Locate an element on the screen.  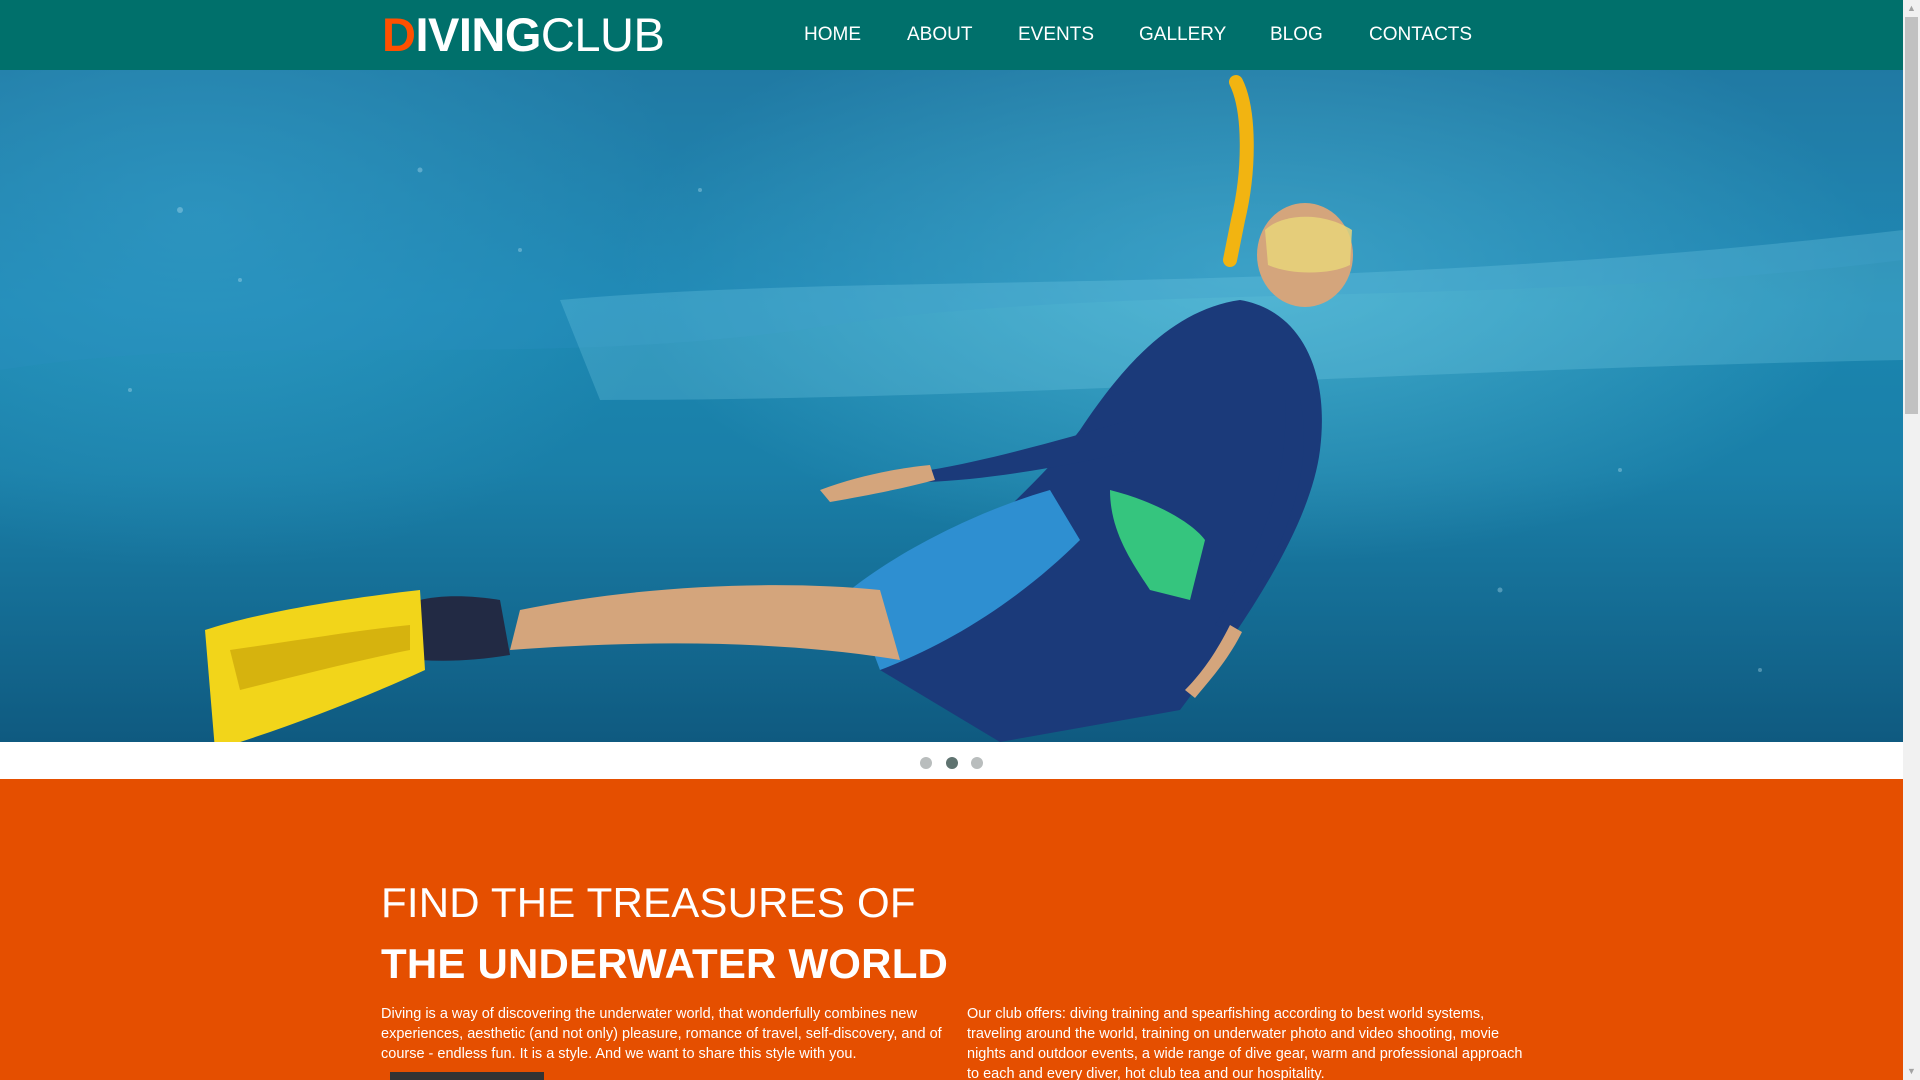
slider-pagination is located at coordinates (951, 760).